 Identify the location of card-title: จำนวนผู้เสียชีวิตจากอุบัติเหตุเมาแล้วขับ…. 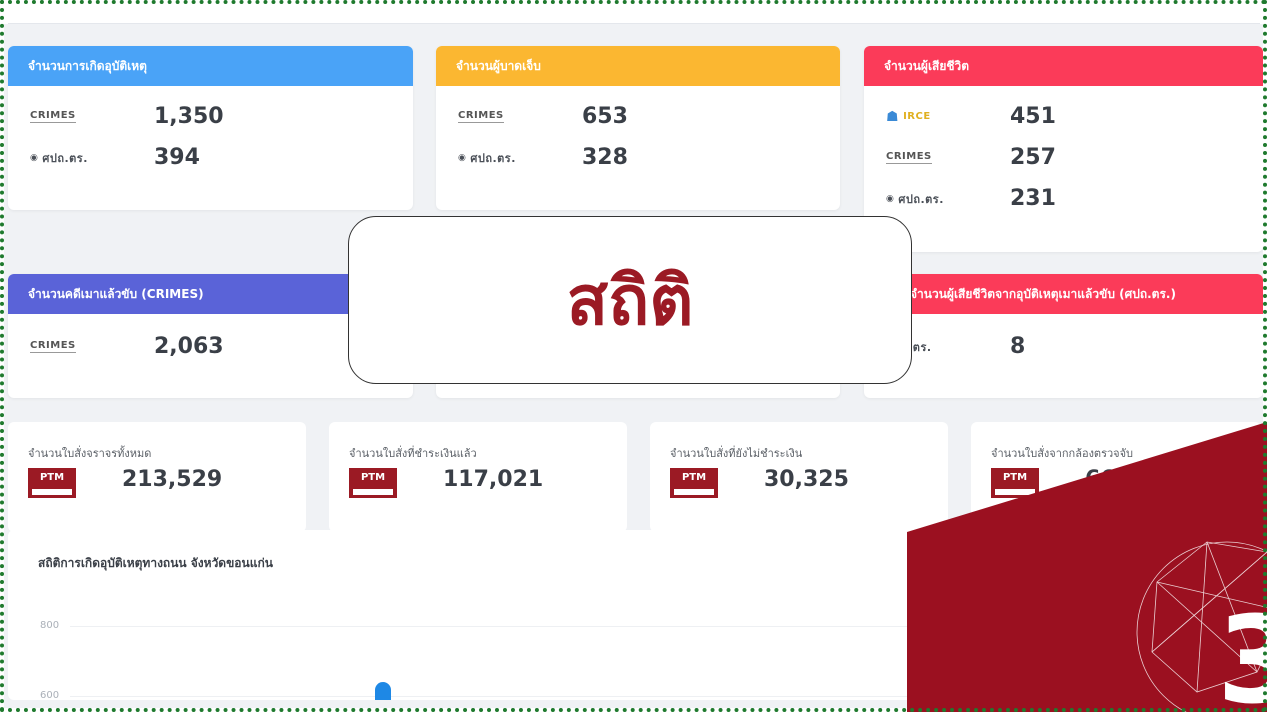
(1043, 293).